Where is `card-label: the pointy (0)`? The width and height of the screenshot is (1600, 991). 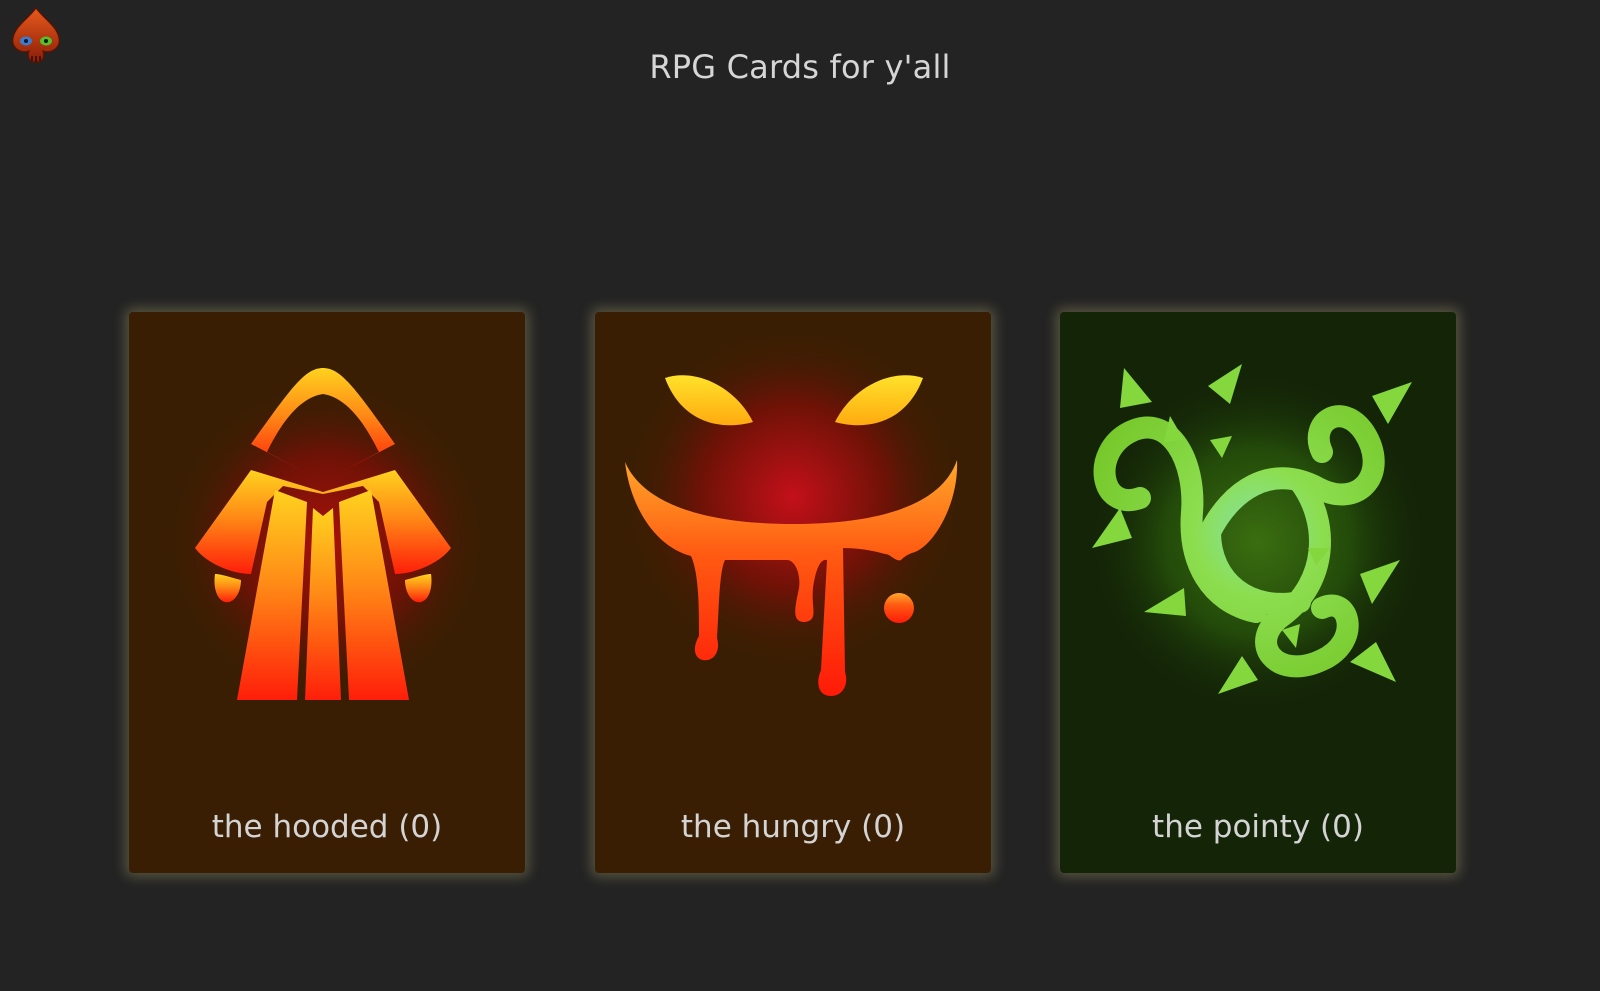
card-label: the pointy (0) is located at coordinates (1258, 827).